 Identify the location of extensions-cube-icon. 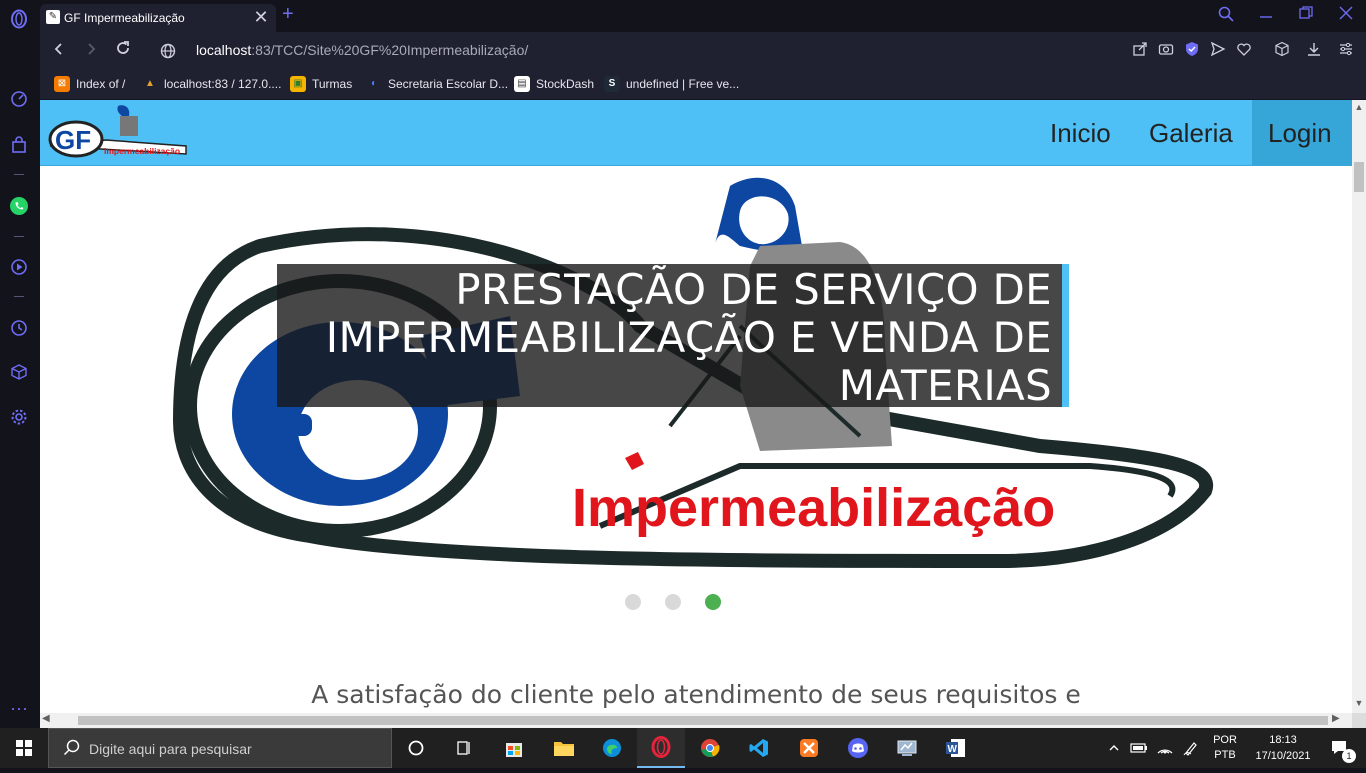
(19, 372).